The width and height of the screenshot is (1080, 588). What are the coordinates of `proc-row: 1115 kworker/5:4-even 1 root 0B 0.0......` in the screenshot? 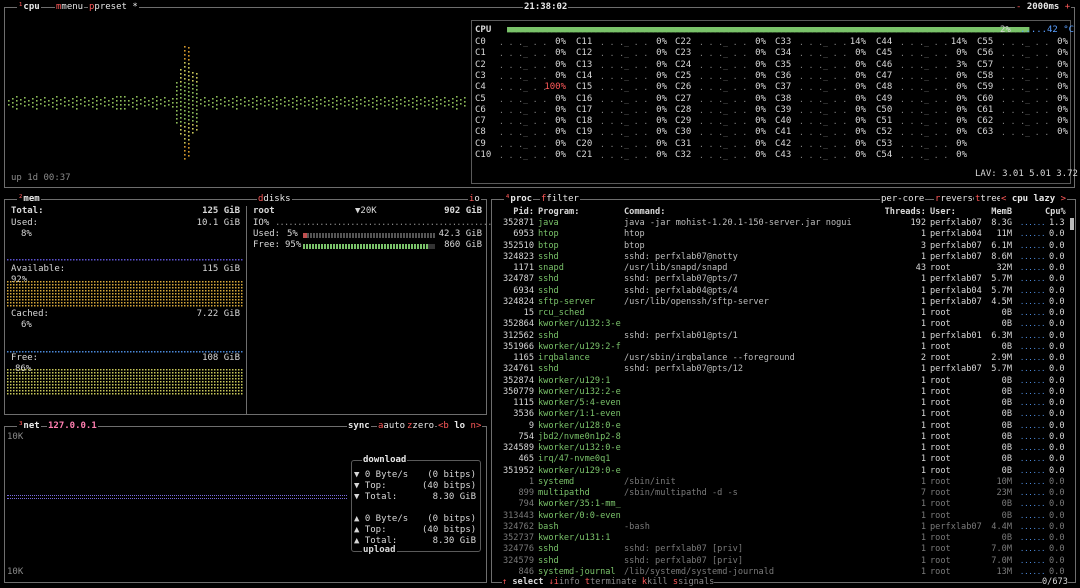 It's located at (780, 403).